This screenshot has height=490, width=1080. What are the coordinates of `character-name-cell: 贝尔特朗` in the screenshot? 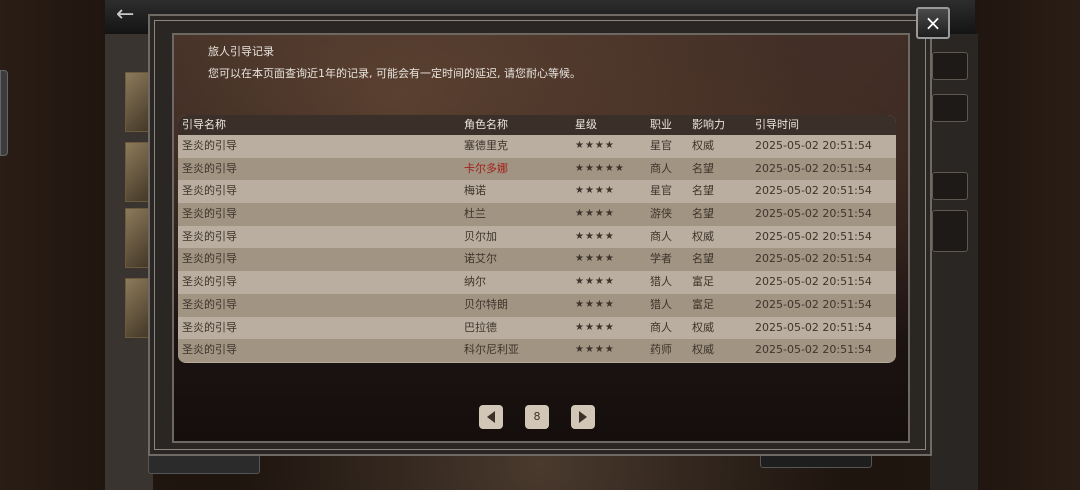 It's located at (486, 304).